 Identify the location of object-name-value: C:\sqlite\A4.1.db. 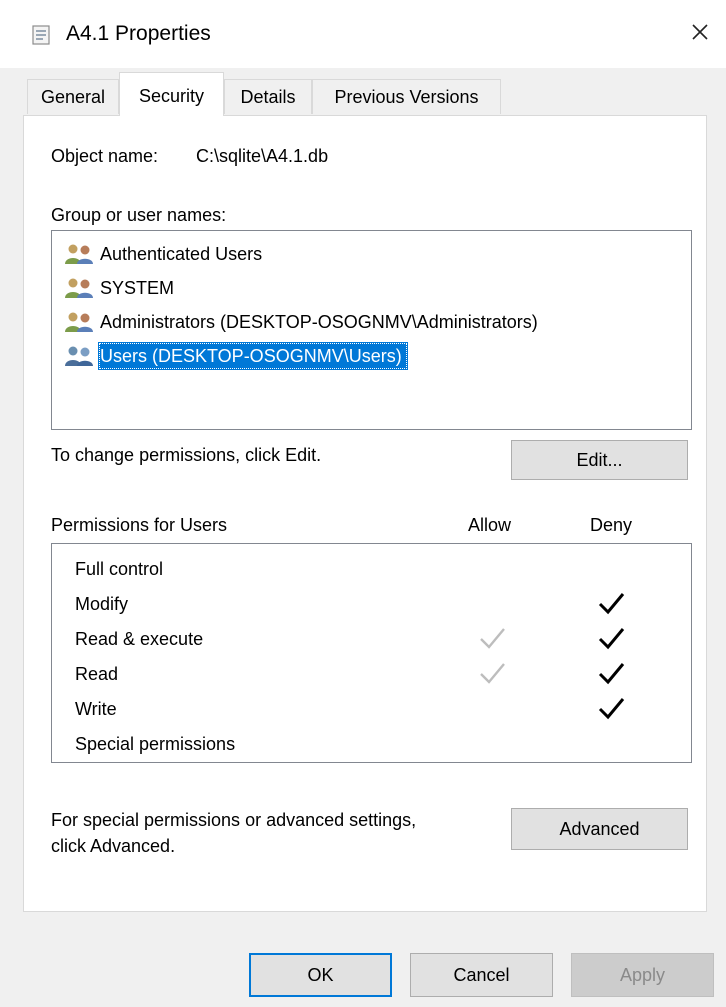
(262, 156).